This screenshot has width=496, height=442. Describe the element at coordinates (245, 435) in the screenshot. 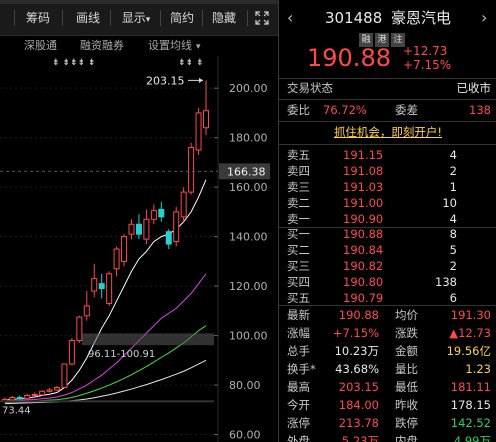

I see `price-tick-label: 60.00` at that location.